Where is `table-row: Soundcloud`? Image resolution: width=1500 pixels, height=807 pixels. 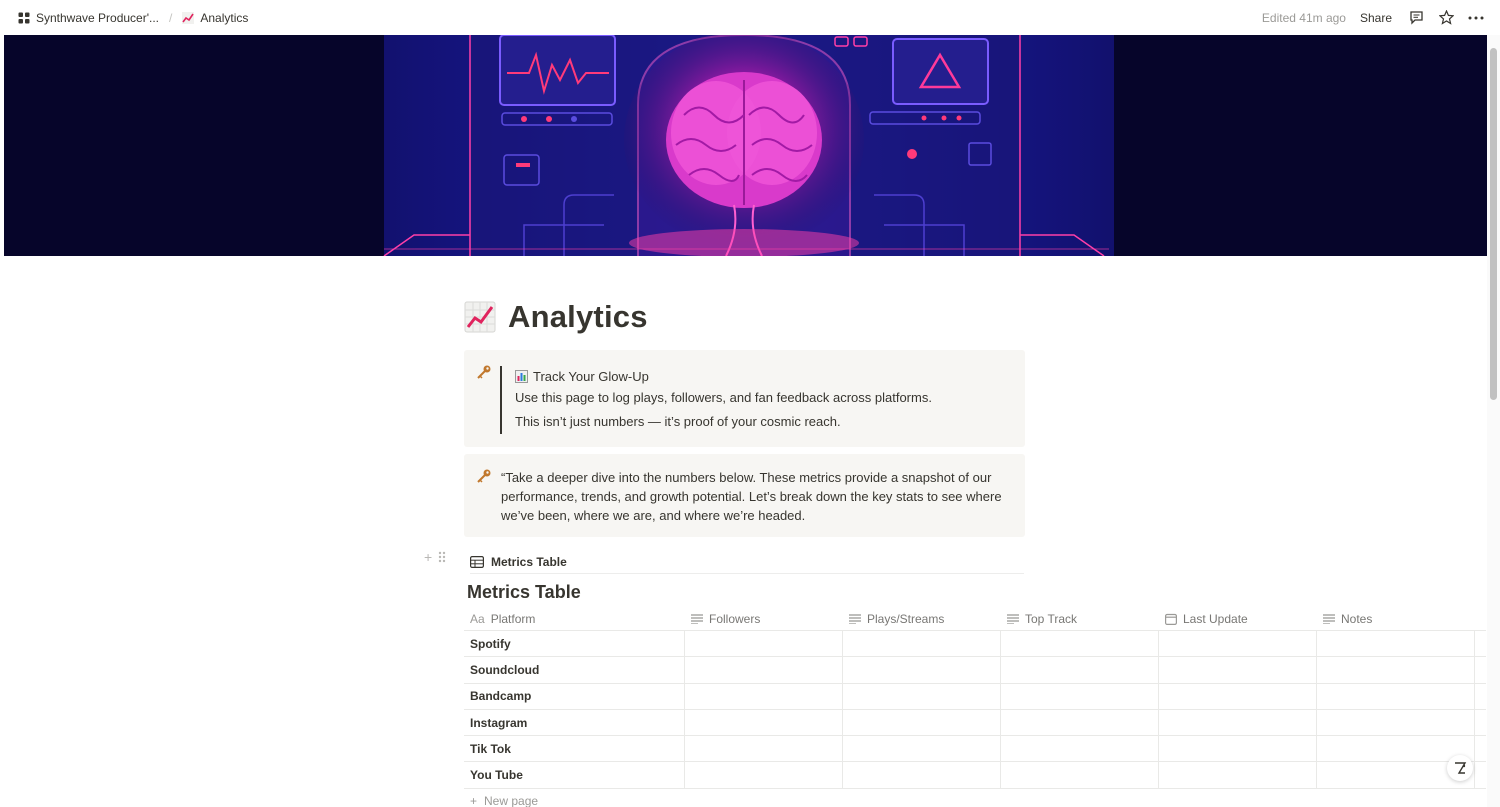 table-row: Soundcloud is located at coordinates (975, 670).